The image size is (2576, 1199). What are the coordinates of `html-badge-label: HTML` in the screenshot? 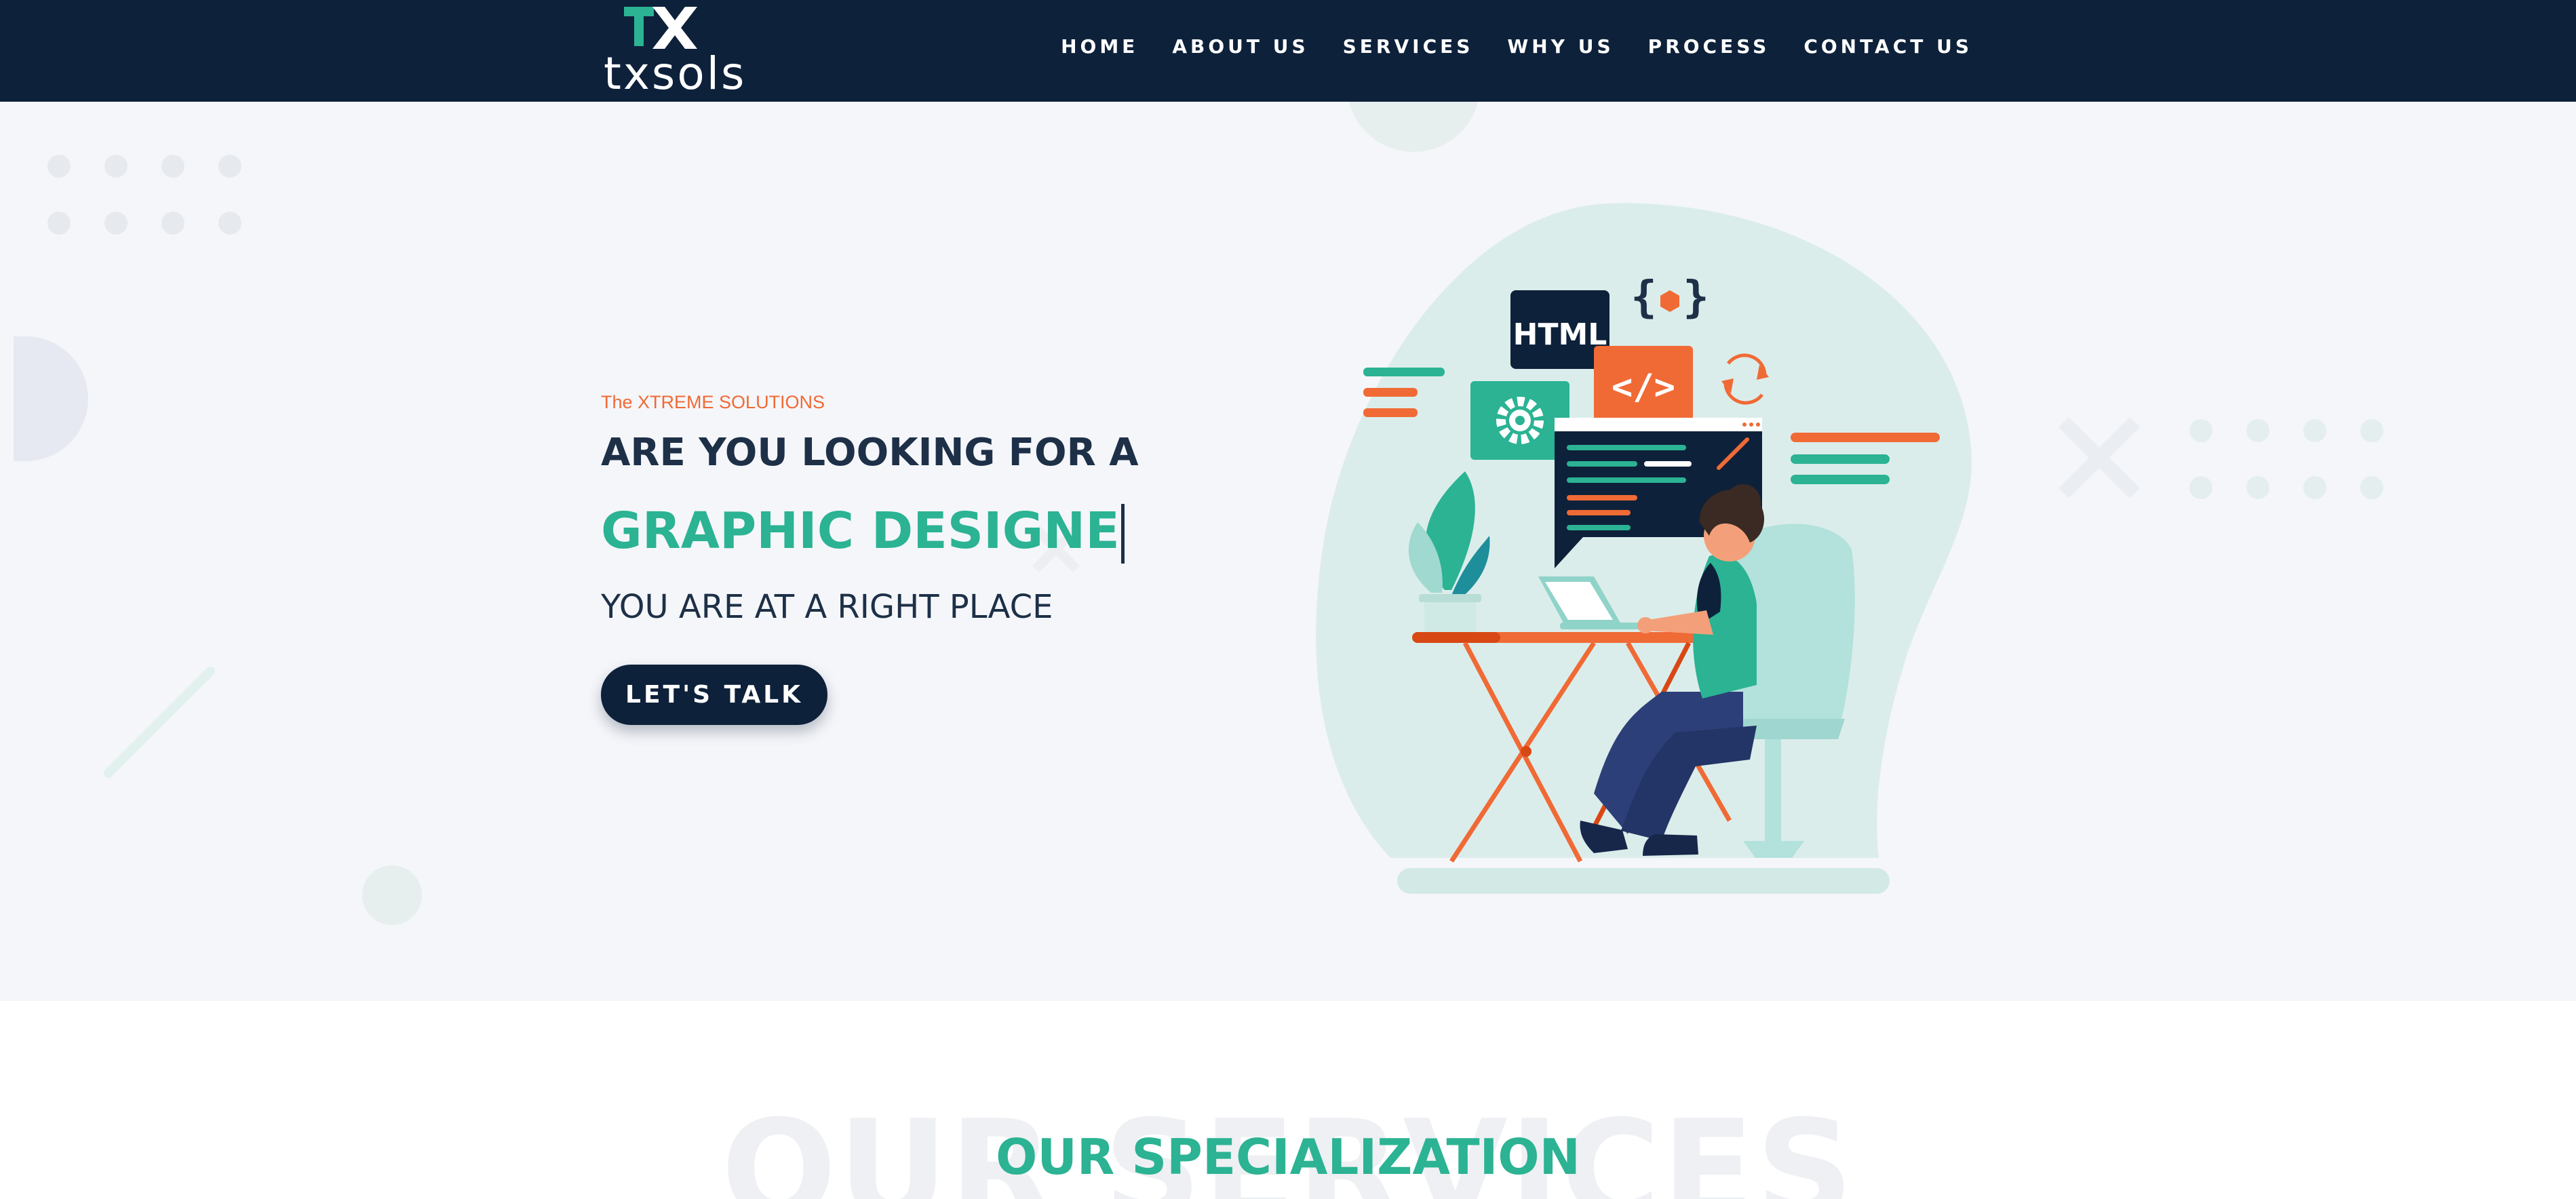 It's located at (1560, 335).